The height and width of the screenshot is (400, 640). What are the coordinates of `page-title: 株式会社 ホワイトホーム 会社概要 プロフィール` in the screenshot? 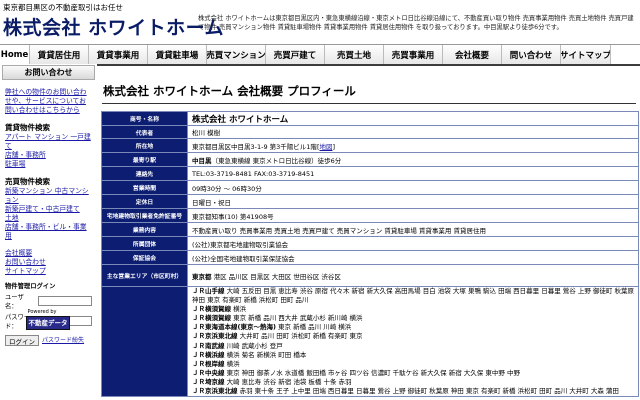 It's located at (229, 91).